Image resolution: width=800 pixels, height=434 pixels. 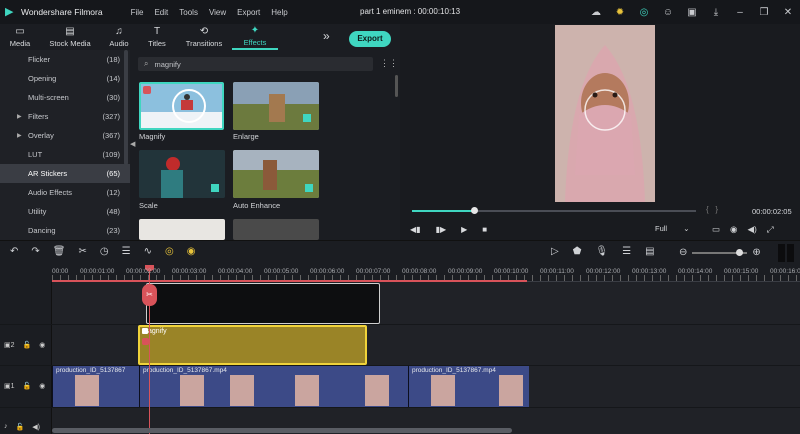 I want to click on timeline-scrollbar, so click(x=282, y=430).